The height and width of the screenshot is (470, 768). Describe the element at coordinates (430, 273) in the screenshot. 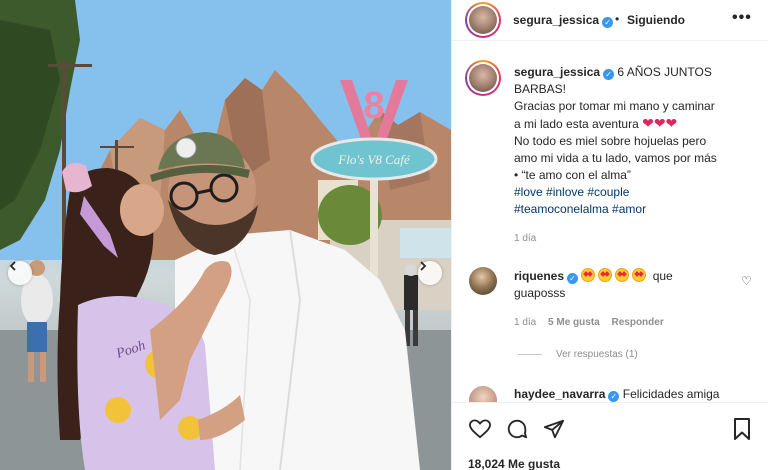

I see `next-photo-button` at that location.